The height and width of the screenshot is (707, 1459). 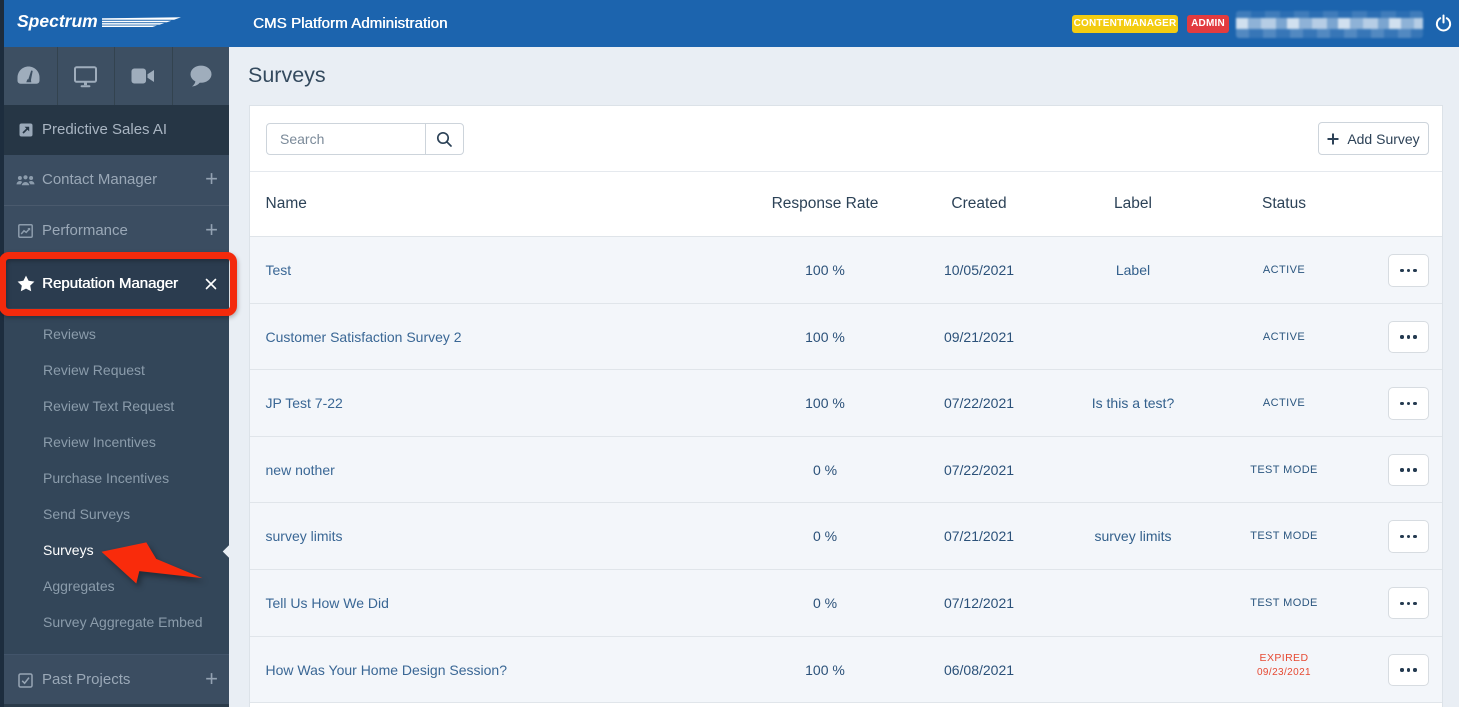 I want to click on svg-text: Spectrum, so click(x=57, y=21).